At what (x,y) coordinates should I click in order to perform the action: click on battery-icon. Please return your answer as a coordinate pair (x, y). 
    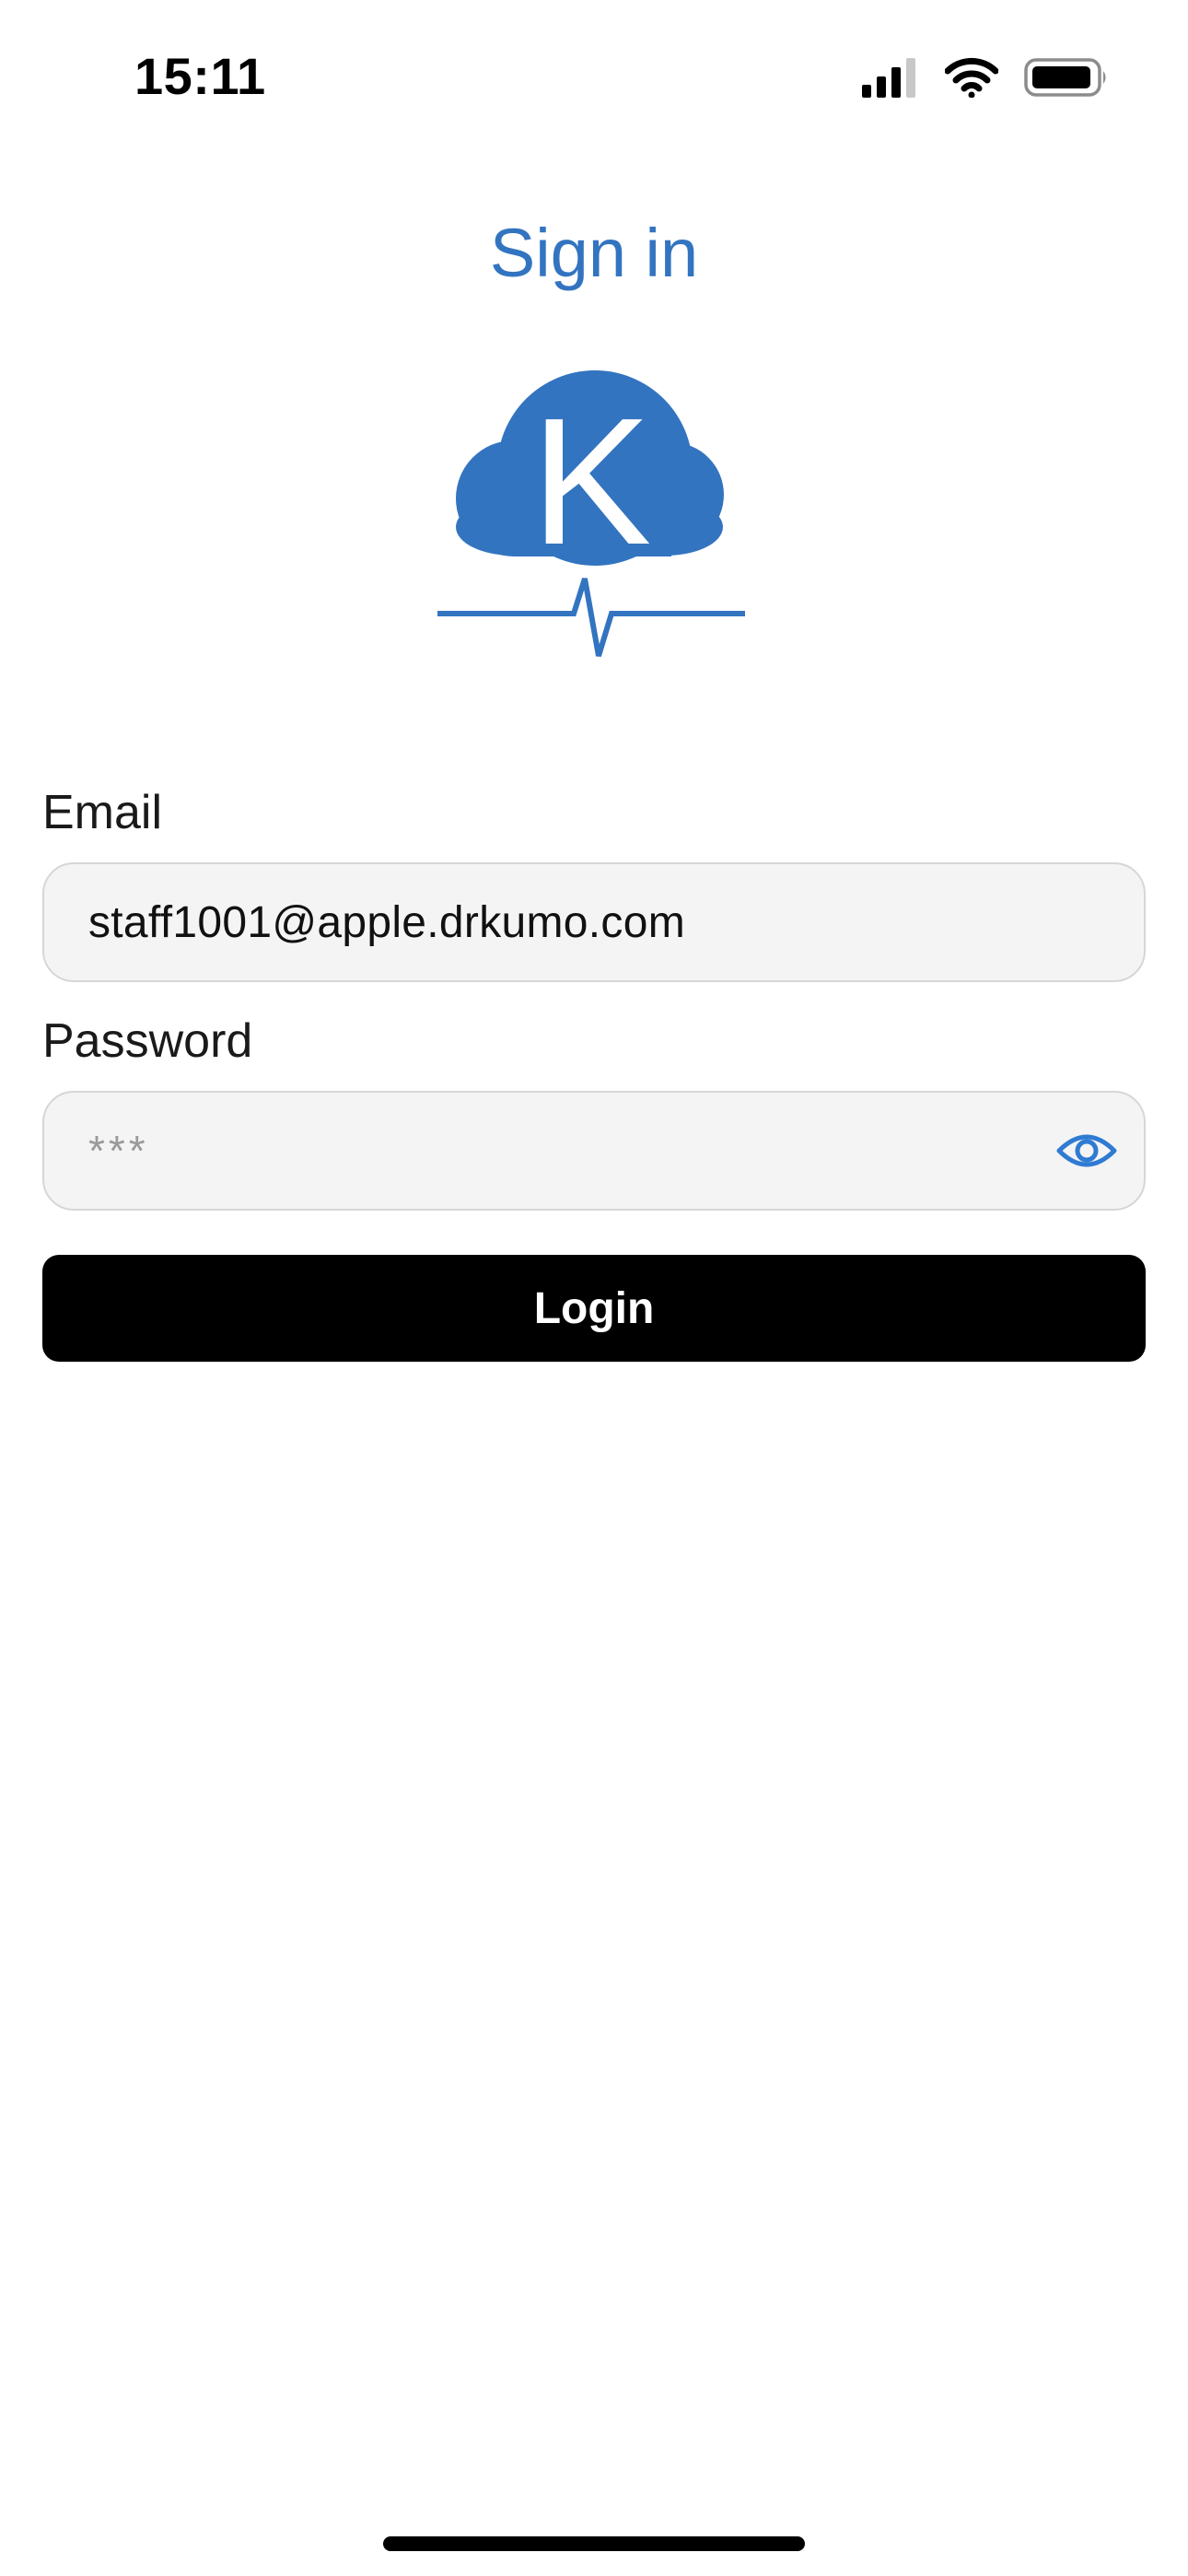
    Looking at the image, I should click on (1066, 79).